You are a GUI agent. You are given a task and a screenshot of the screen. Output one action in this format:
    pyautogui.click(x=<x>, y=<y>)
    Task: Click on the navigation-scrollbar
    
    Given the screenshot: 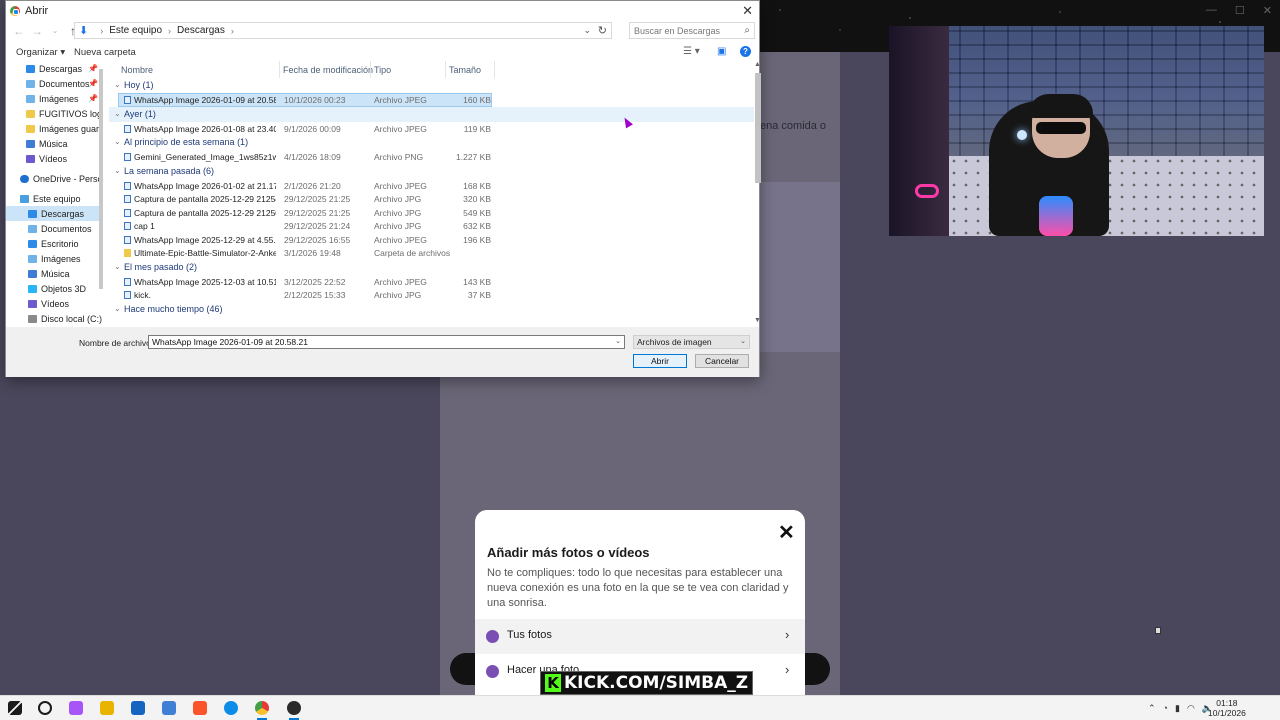 What is the action you would take?
    pyautogui.click(x=101, y=194)
    